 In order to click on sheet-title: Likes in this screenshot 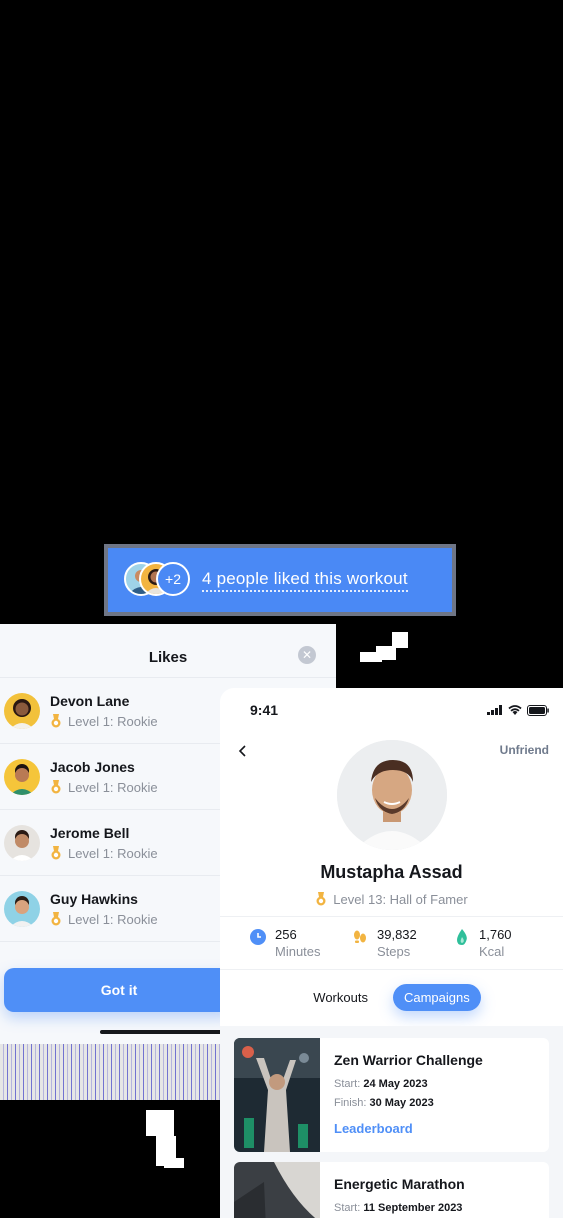, I will do `click(168, 657)`.